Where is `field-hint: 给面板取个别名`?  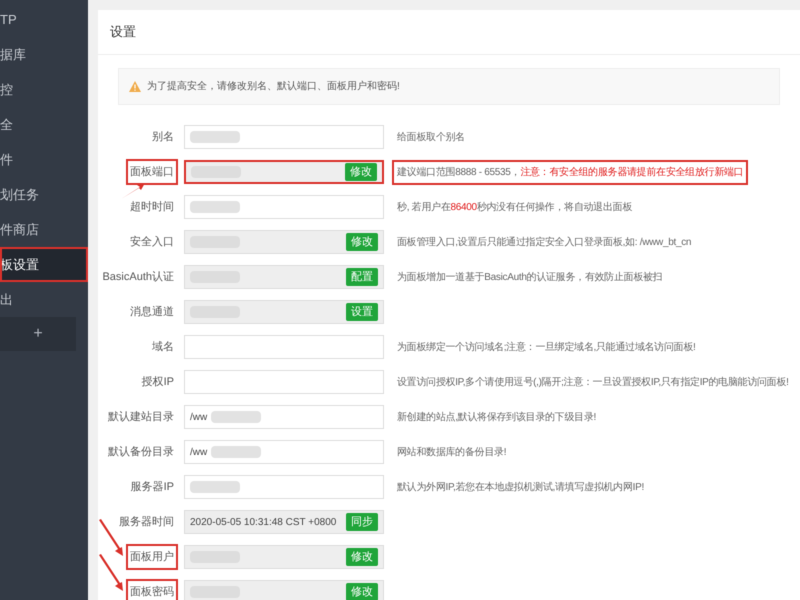 field-hint: 给面板取个别名 is located at coordinates (431, 137).